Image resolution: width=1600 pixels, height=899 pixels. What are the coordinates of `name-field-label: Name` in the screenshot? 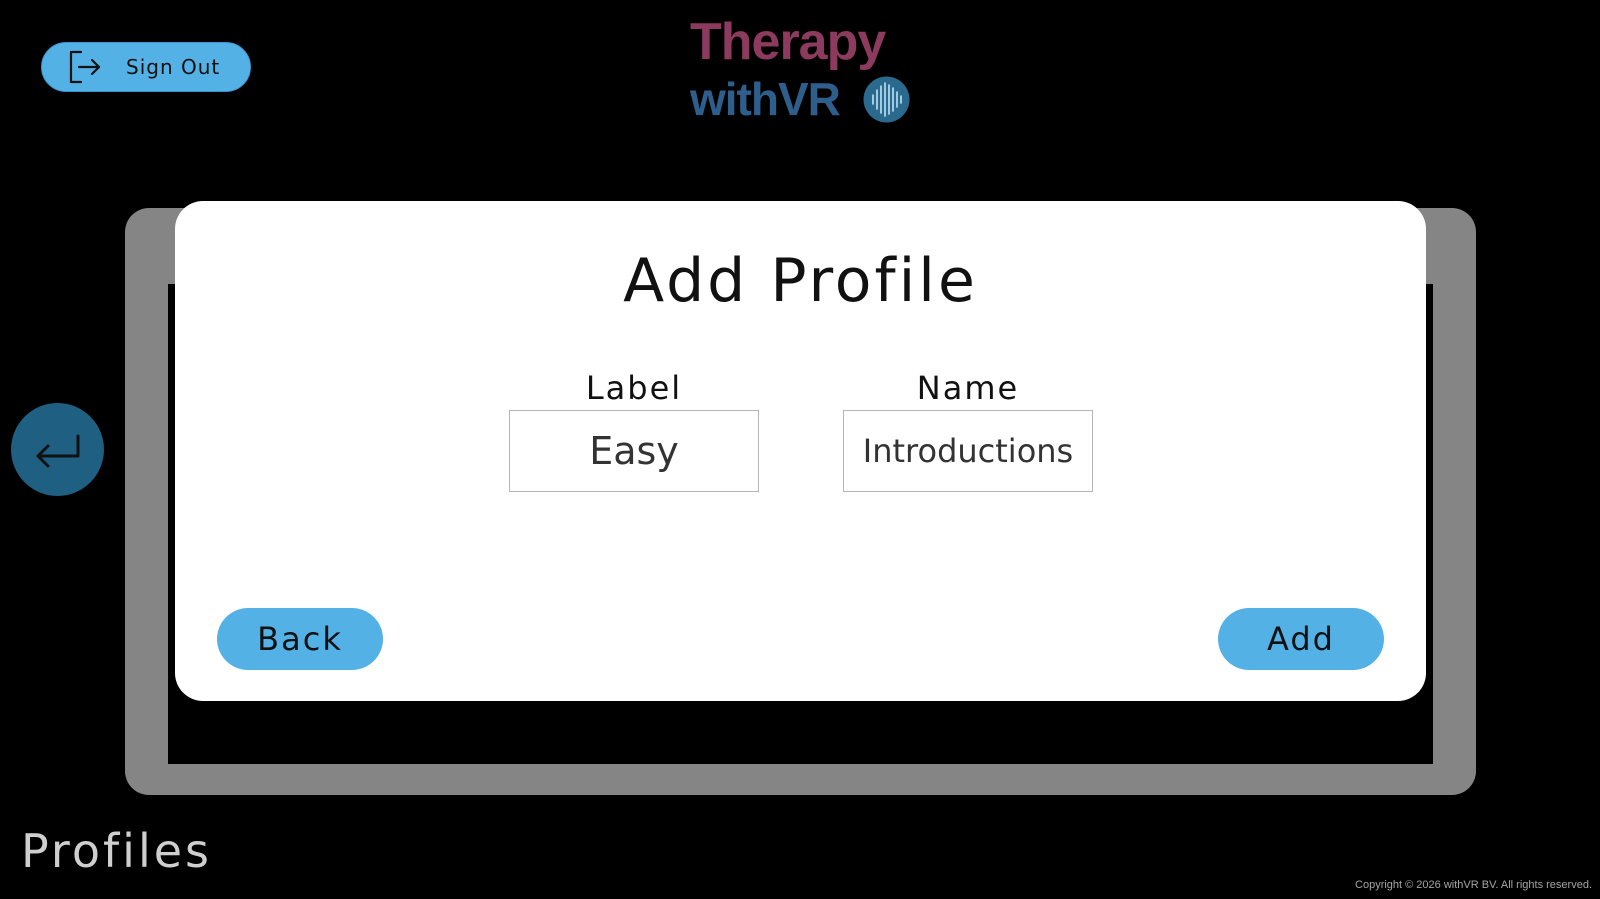 It's located at (968, 388).